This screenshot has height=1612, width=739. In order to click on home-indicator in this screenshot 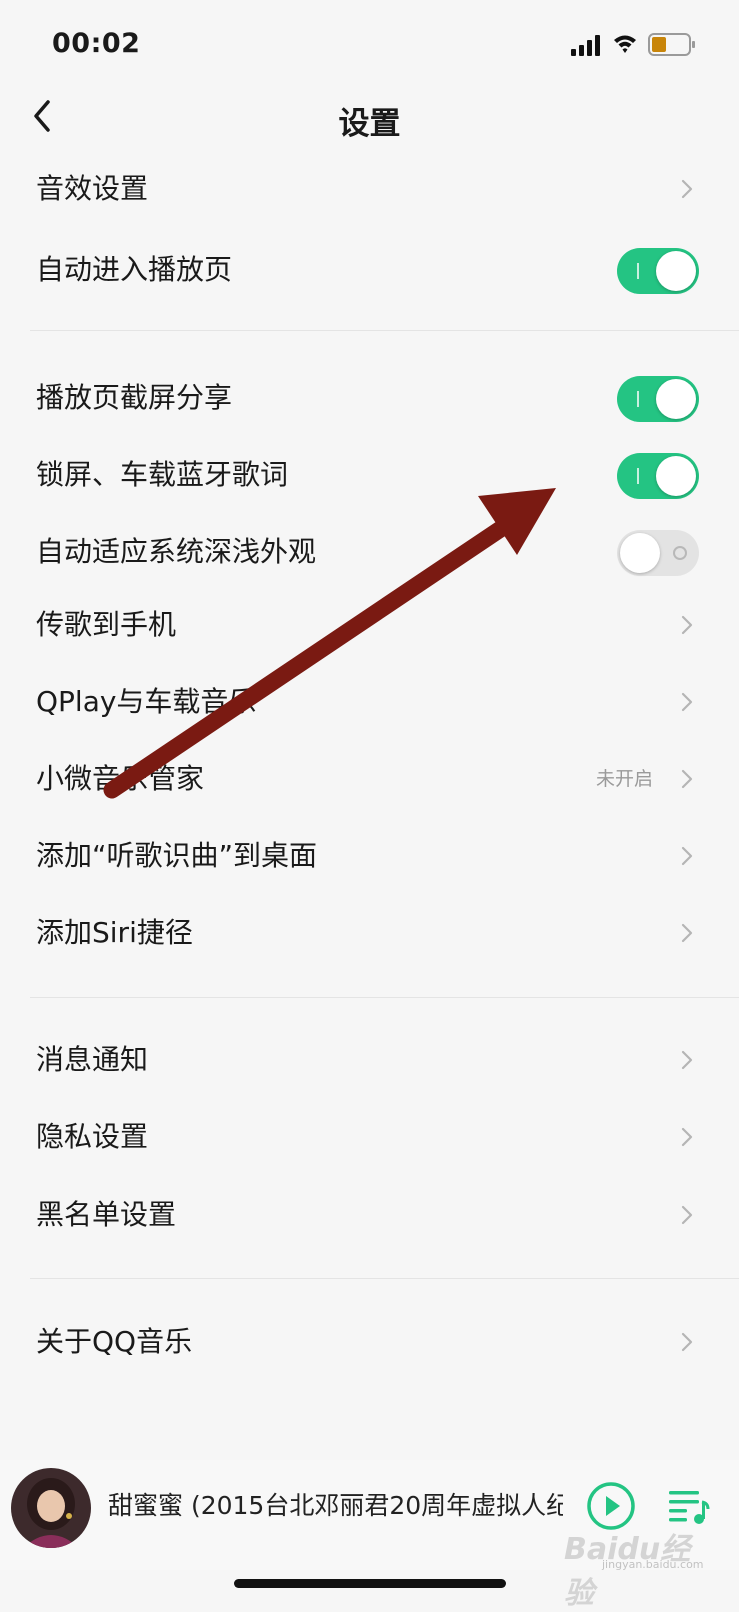, I will do `click(370, 1583)`.